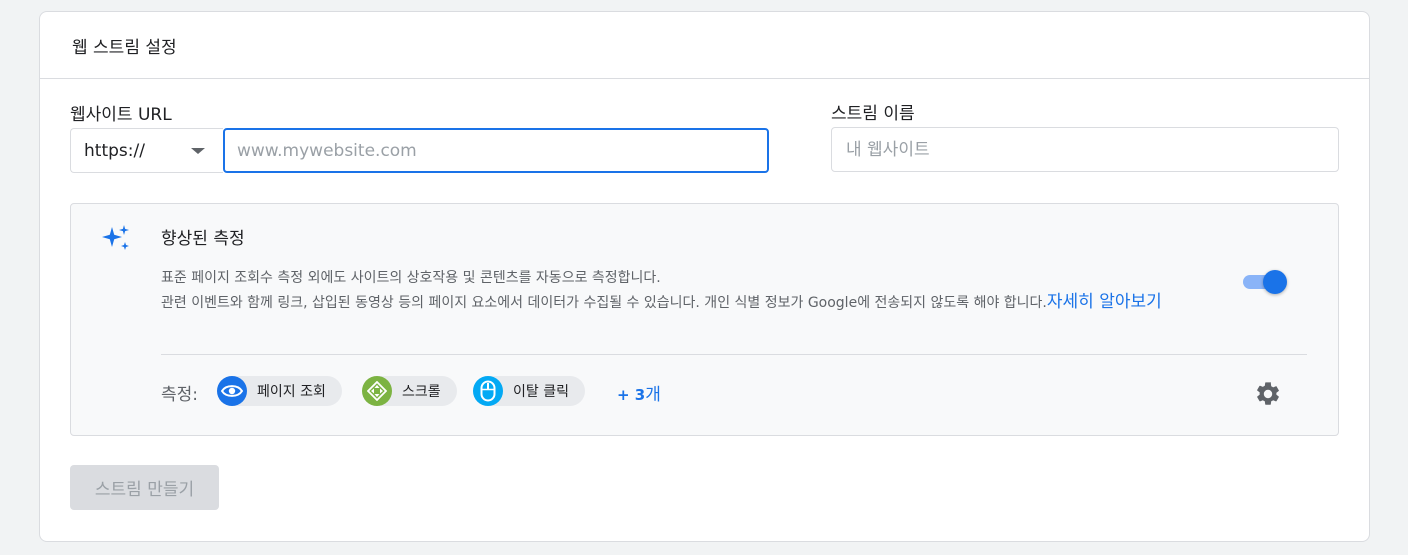 The image size is (1408, 555). I want to click on measurement-label: 측정:, so click(180, 395).